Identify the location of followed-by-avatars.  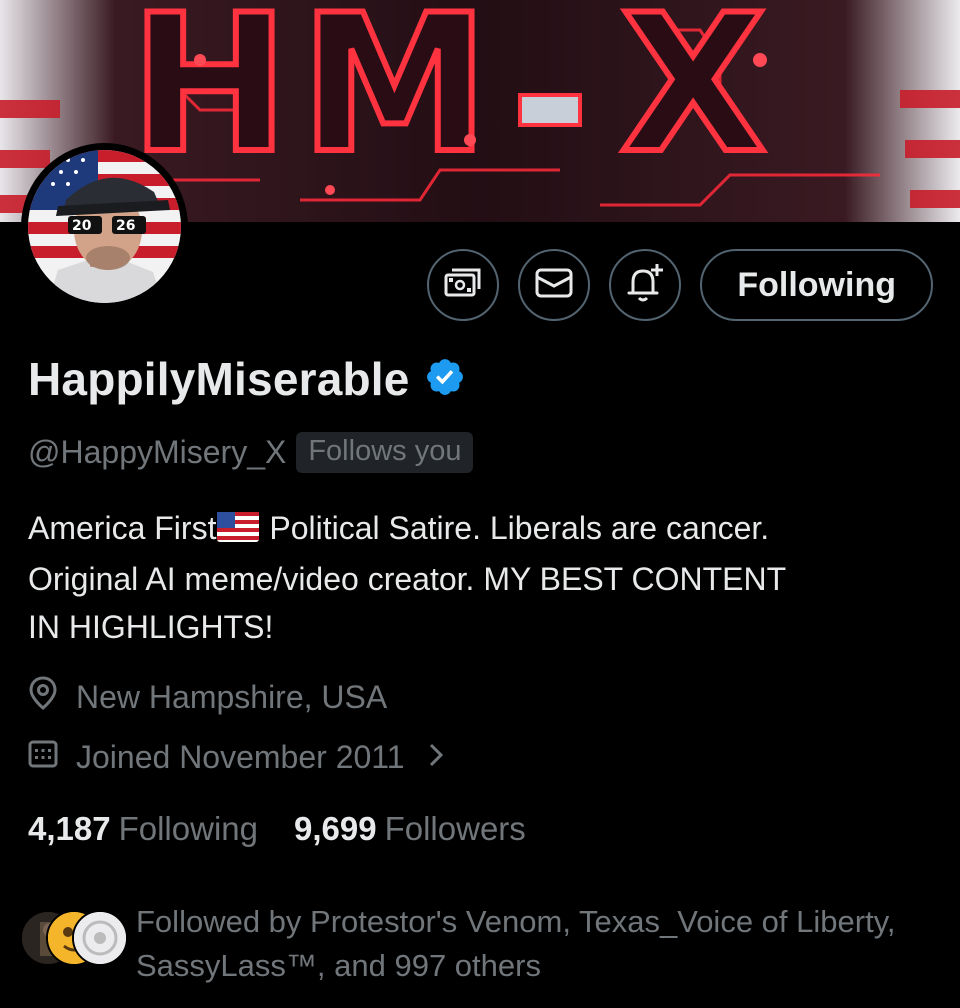
(74, 940).